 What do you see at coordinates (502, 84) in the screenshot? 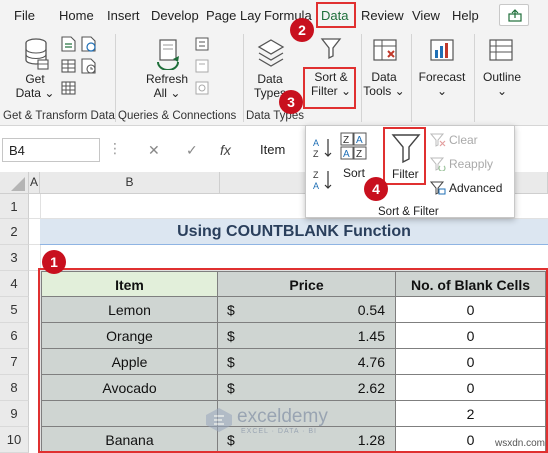
I see `outline-button: Outline ⌄` at bounding box center [502, 84].